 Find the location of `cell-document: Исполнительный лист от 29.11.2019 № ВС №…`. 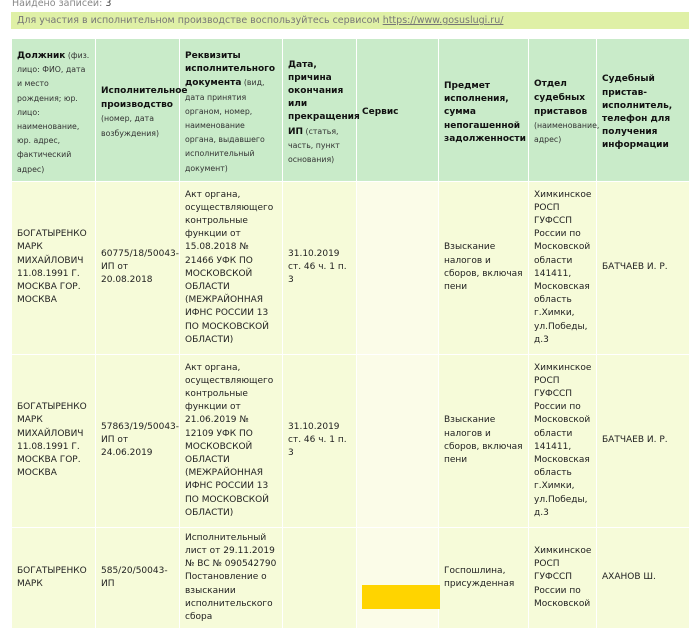

cell-document: Исполнительный лист от 29.11.2019 № ВС №… is located at coordinates (231, 577).